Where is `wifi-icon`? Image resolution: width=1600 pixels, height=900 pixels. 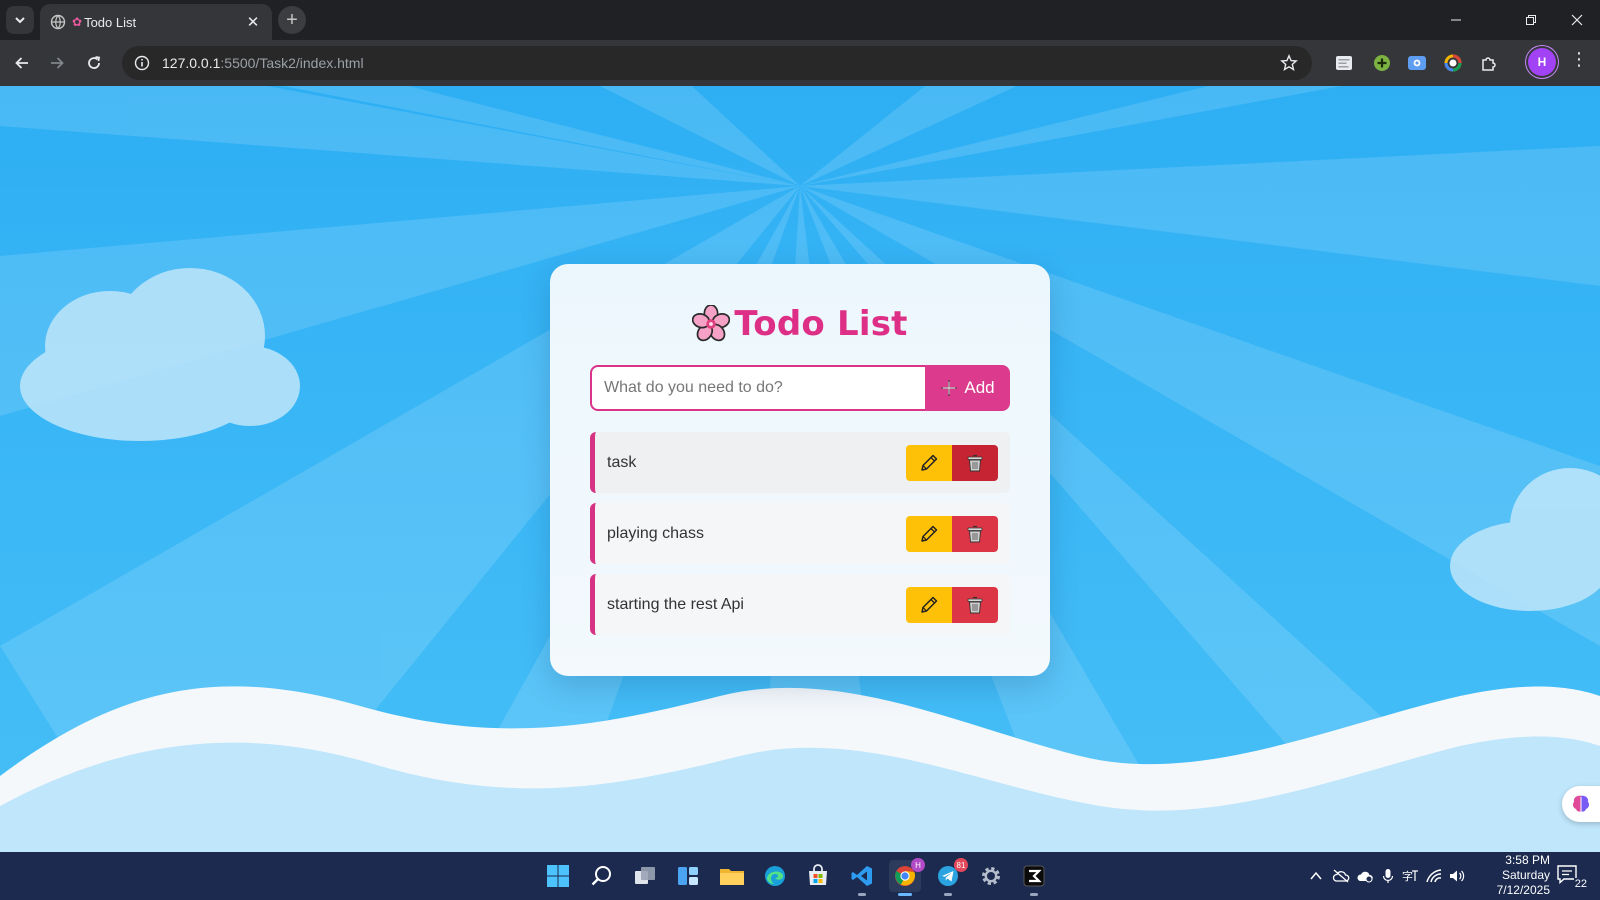
wifi-icon is located at coordinates (1434, 876).